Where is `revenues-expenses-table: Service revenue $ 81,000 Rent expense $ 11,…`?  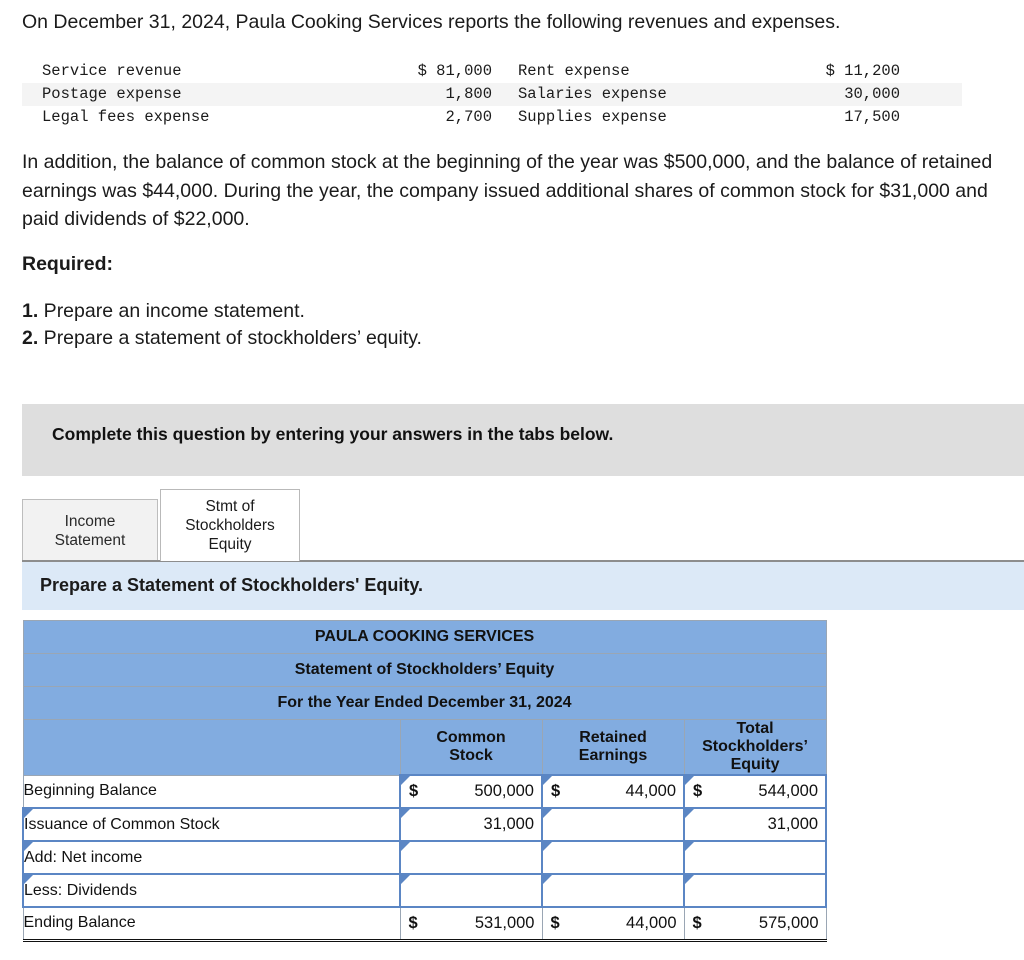 revenues-expenses-table: Service revenue $ 81,000 Rent expense $ 11,… is located at coordinates (492, 94).